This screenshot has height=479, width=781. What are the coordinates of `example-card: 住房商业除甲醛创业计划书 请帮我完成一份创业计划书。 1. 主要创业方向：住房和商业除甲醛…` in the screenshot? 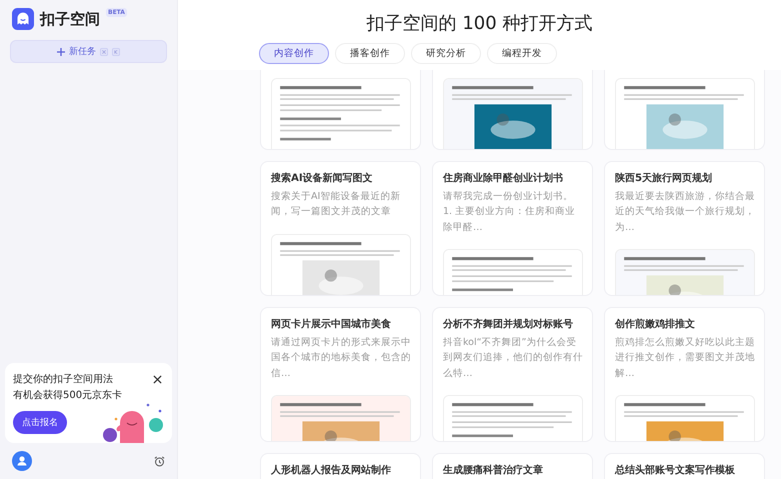 It's located at (512, 228).